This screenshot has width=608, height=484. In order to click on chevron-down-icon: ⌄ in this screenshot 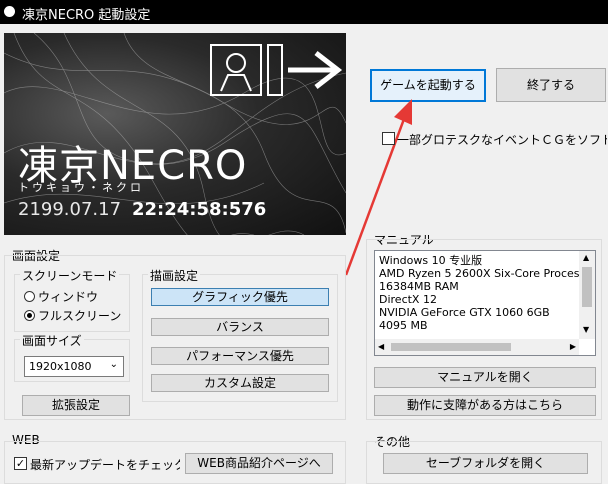, I will do `click(113, 364)`.